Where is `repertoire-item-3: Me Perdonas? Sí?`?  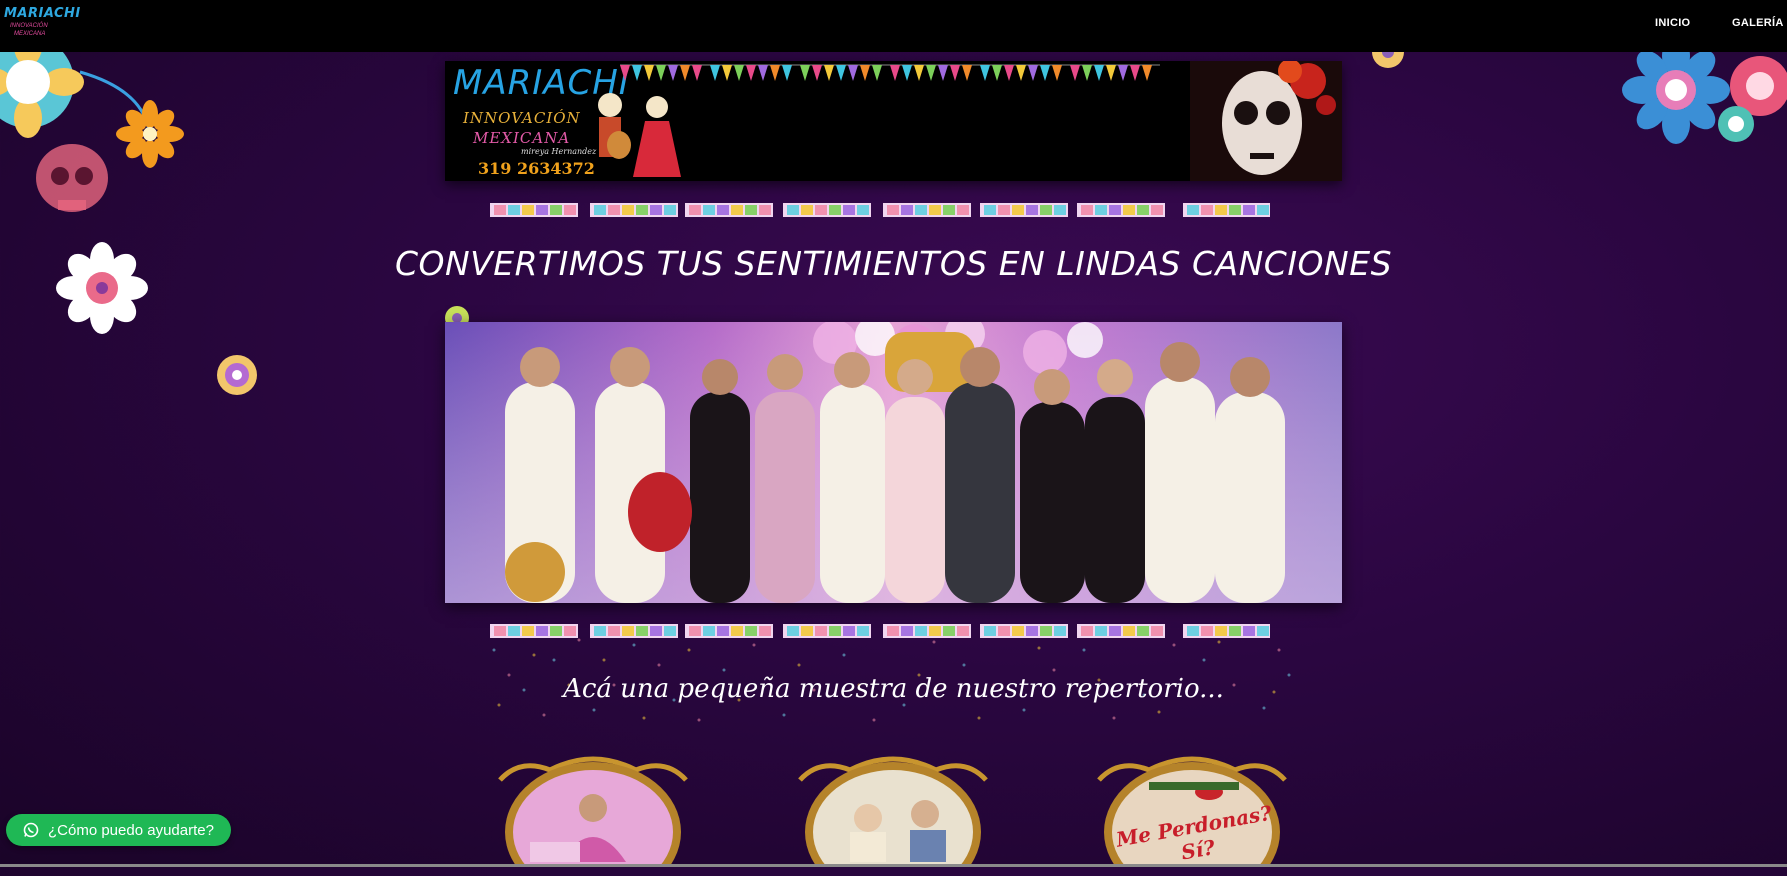 repertoire-item-3: Me Perdonas? Sí? is located at coordinates (1192, 814).